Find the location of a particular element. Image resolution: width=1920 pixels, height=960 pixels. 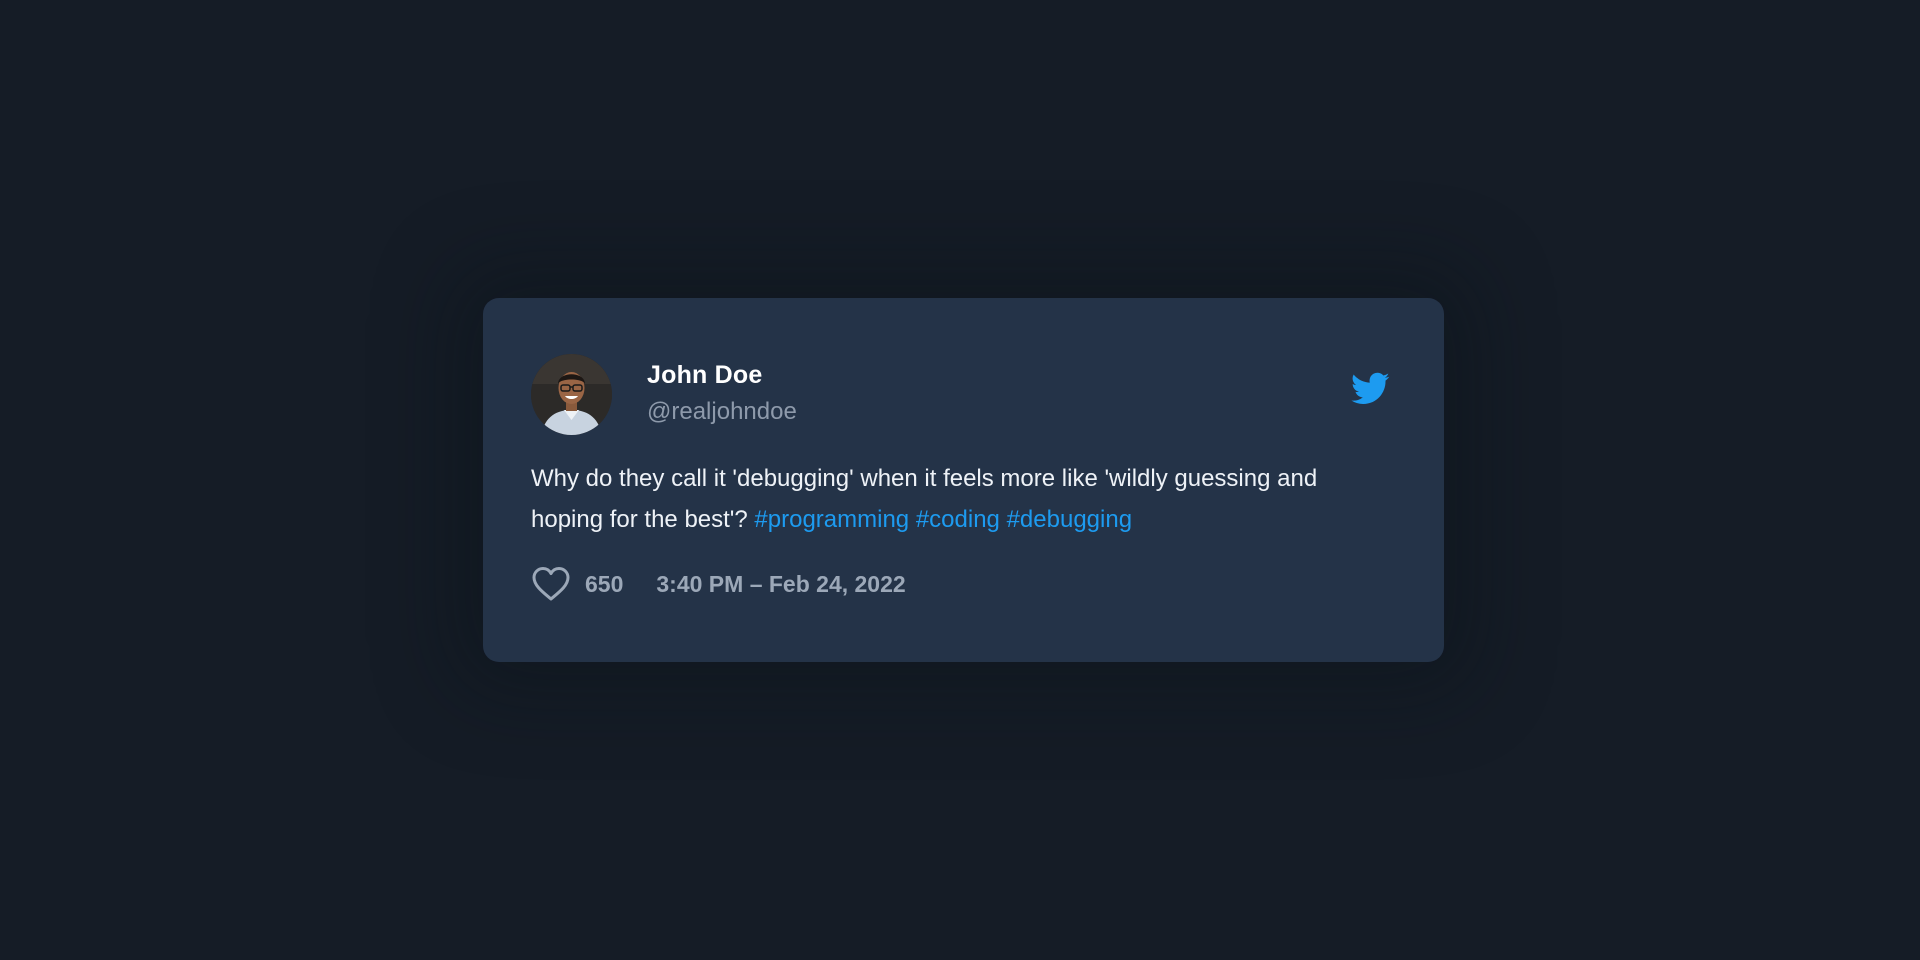

heart-icon is located at coordinates (551, 584).